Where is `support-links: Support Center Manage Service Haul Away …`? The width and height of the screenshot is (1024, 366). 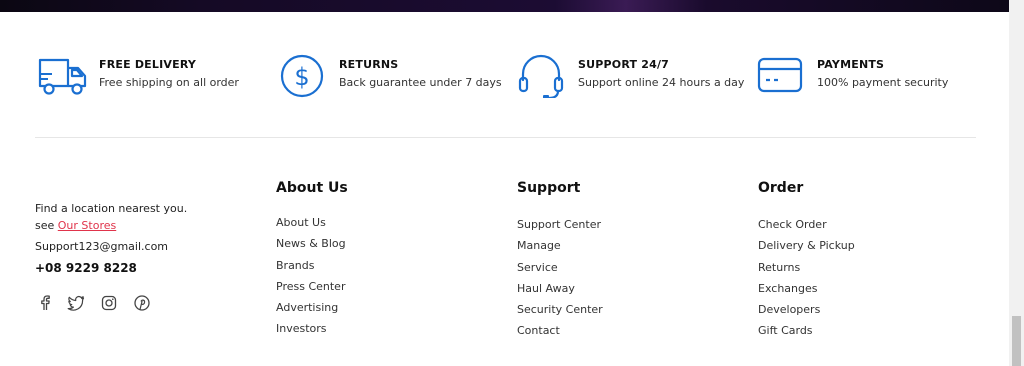
support-links: Support Center Manage Service Haul Away … is located at coordinates (560, 278).